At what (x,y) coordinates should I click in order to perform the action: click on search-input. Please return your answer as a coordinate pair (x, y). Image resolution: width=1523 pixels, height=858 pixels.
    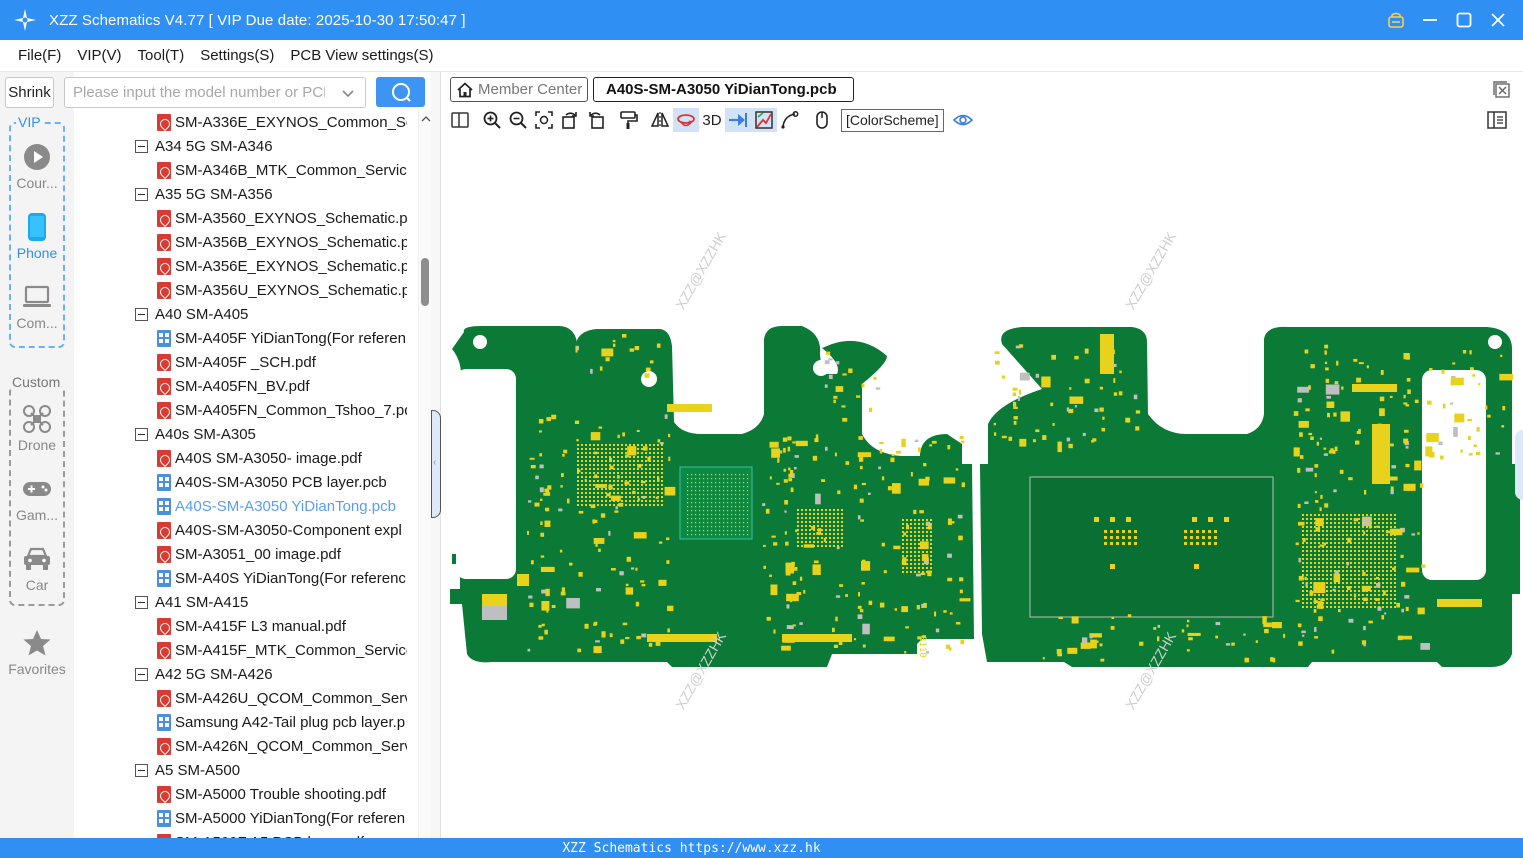
    Looking at the image, I should click on (195, 92).